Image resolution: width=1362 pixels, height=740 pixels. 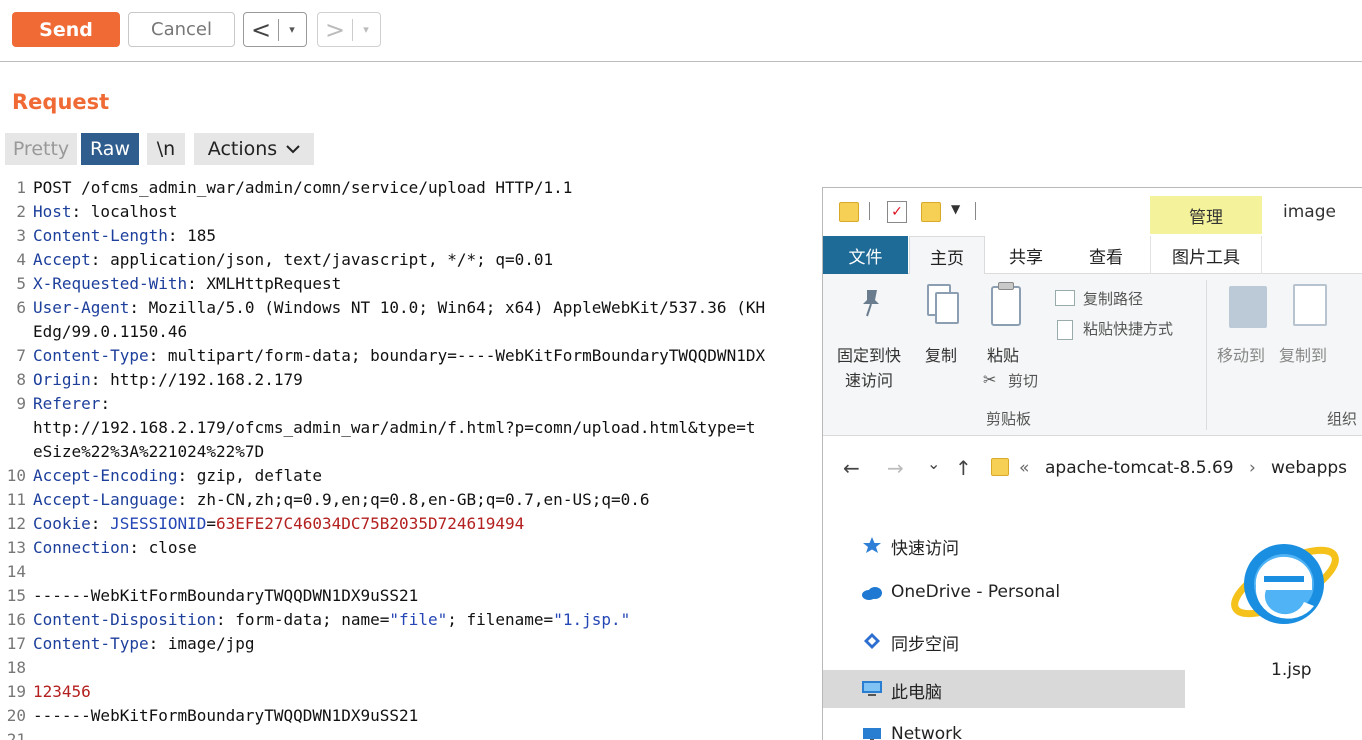 I want to click on copy-to-icon, so click(x=1310, y=305).